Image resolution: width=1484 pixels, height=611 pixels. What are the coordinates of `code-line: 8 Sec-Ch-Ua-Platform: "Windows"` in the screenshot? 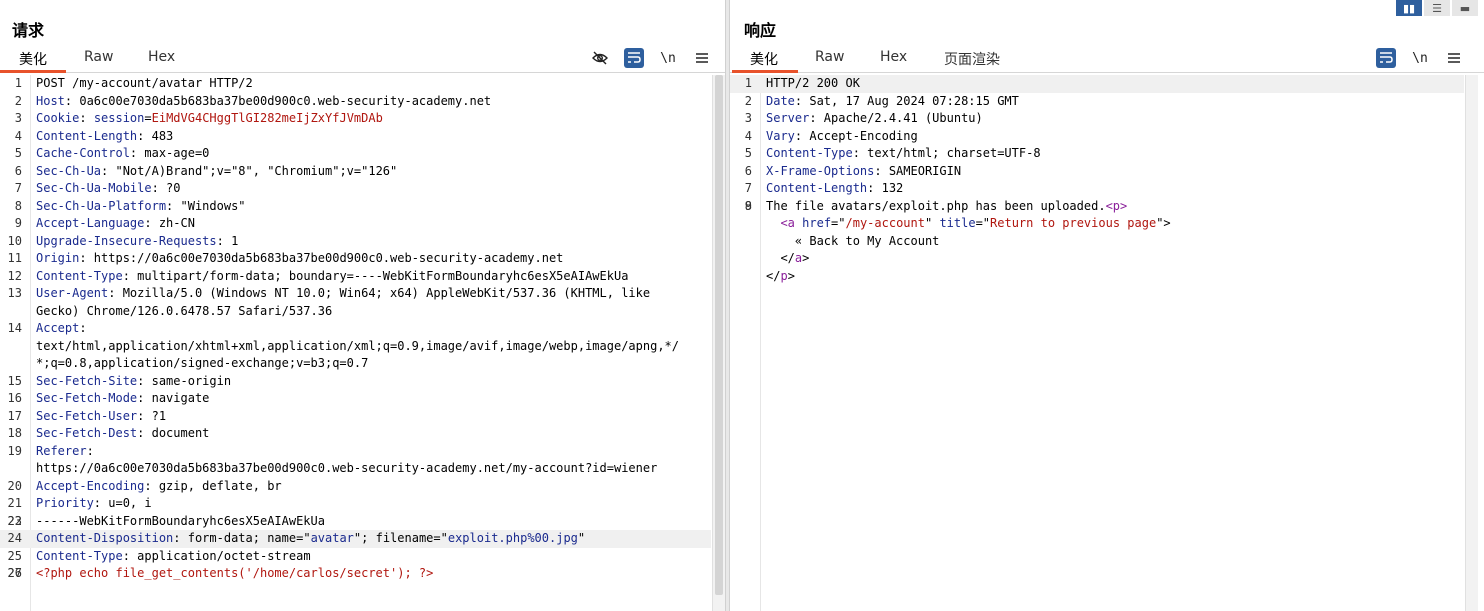 It's located at (355, 207).